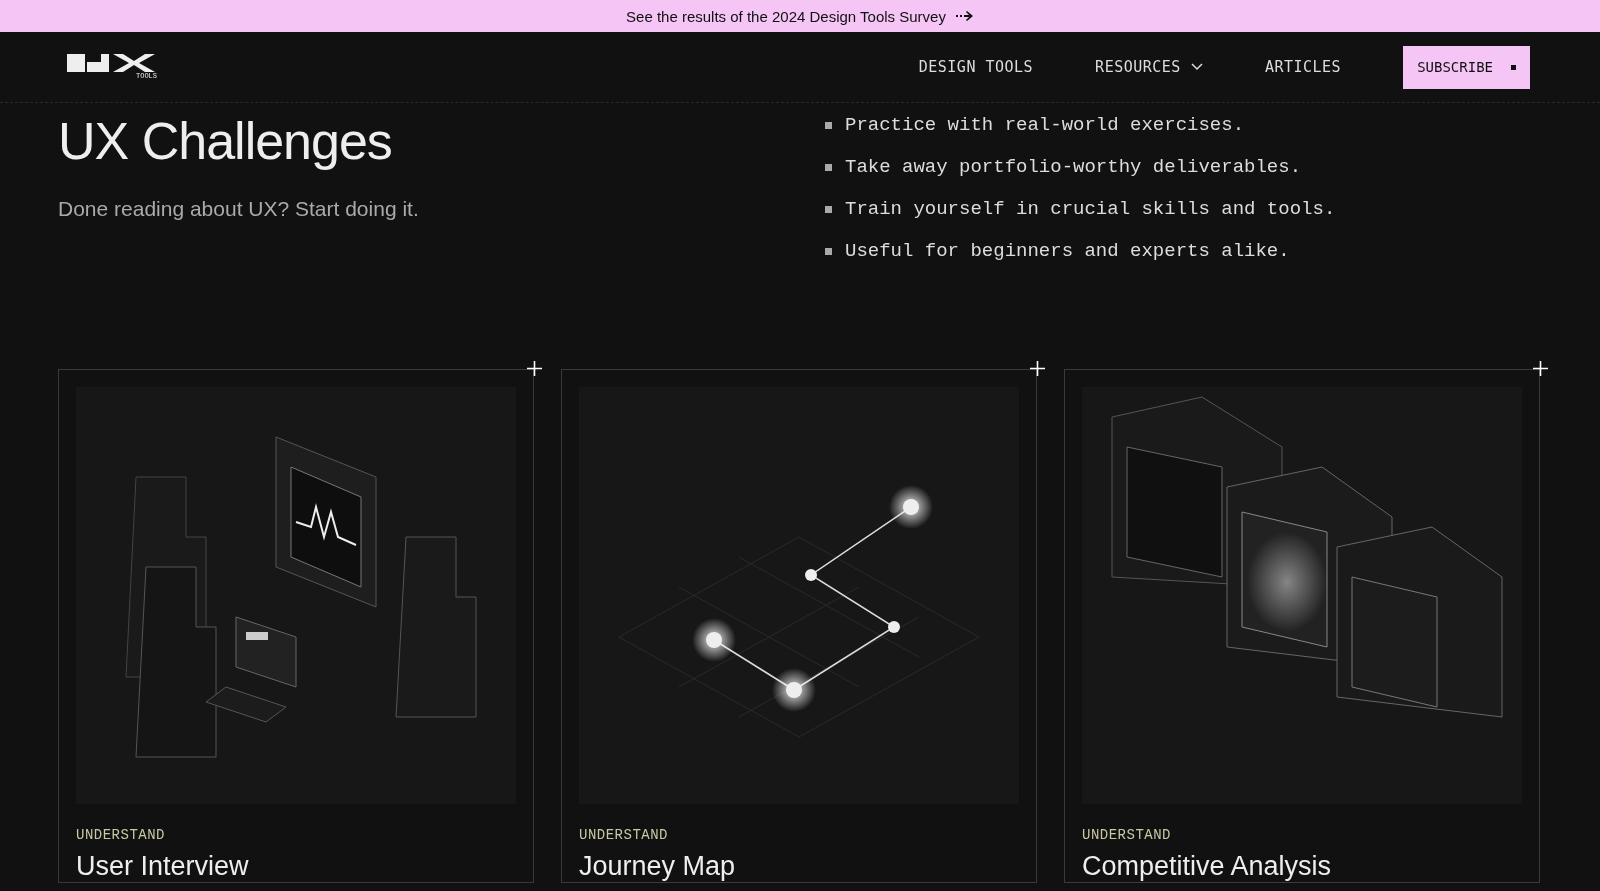  I want to click on feature-text: Useful for beginners and experts alike., so click(1067, 251).